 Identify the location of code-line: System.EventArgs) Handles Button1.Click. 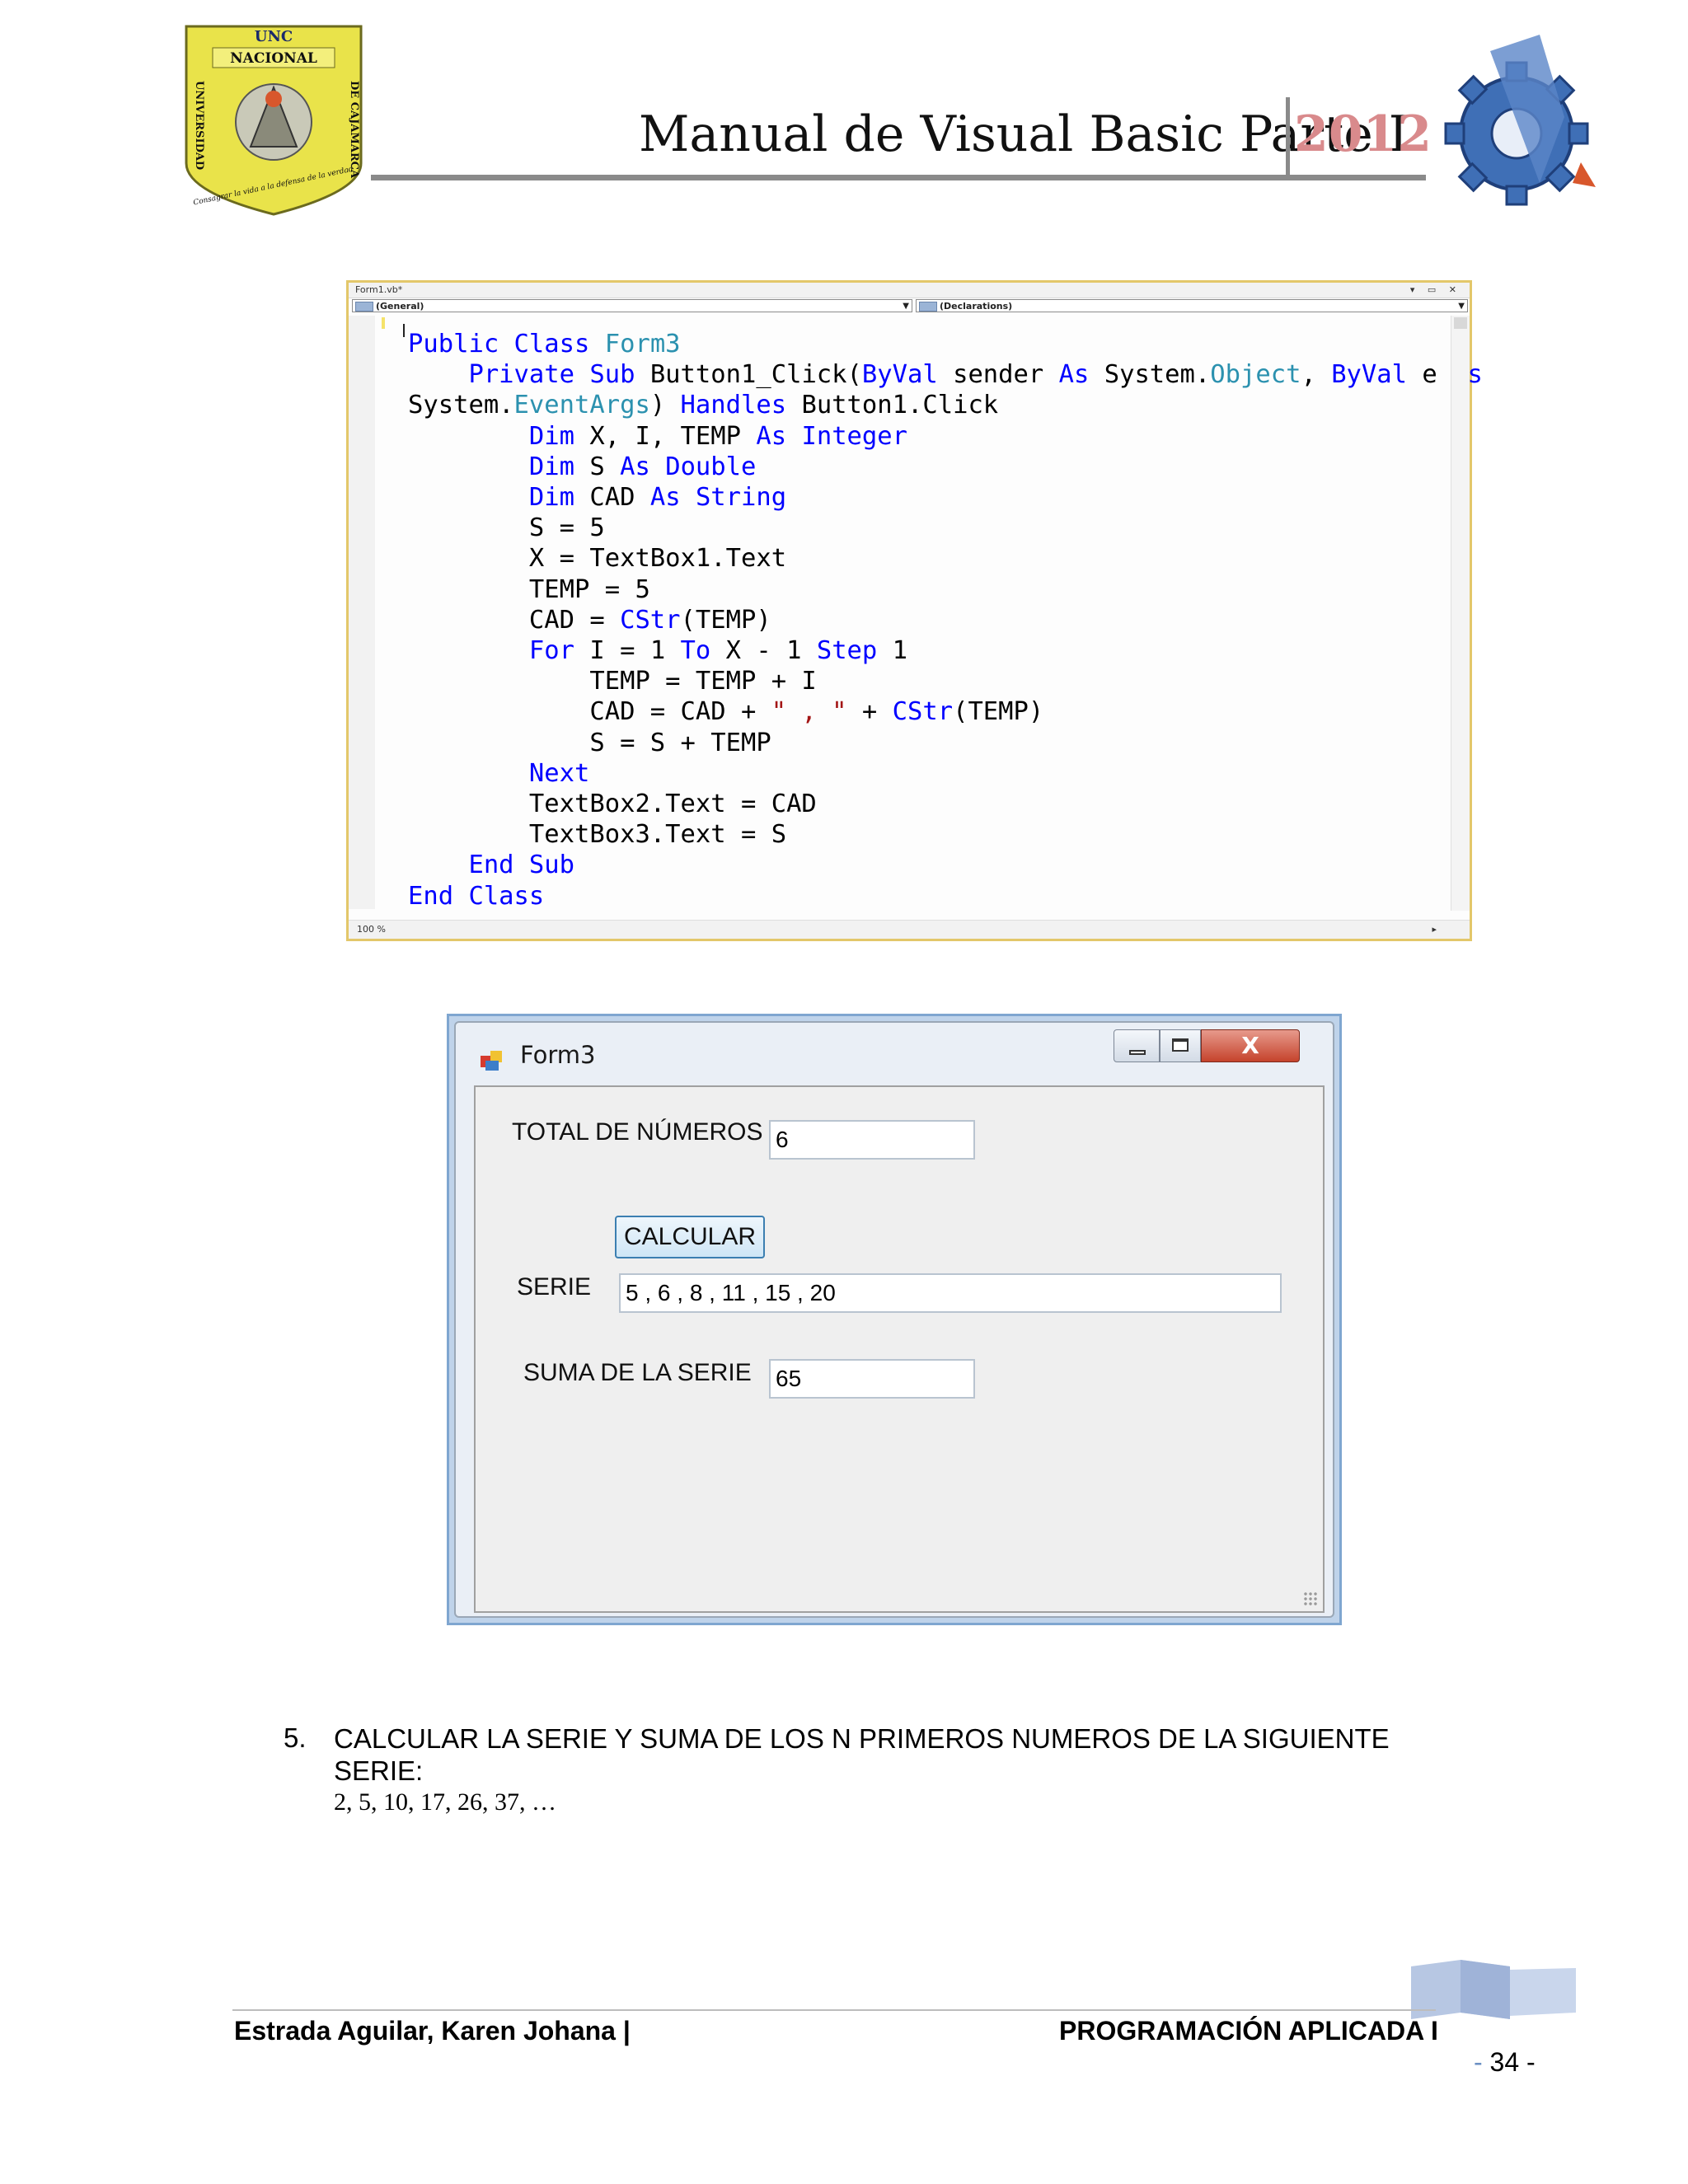
(703, 405).